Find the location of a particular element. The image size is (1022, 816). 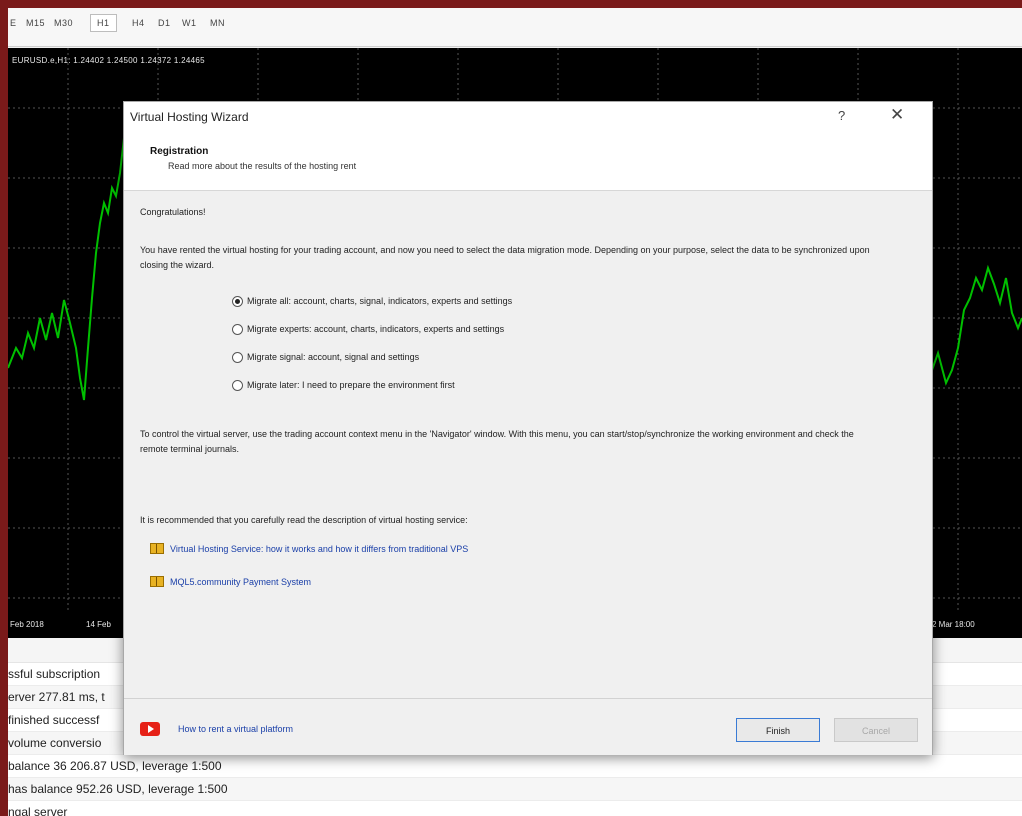

timeframe-button-m15: M15 is located at coordinates (35, 23).